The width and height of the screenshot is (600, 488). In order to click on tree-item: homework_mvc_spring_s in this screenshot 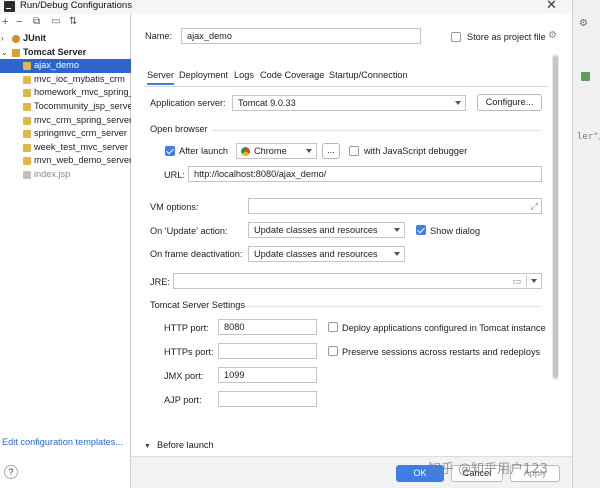, I will do `click(65, 93)`.